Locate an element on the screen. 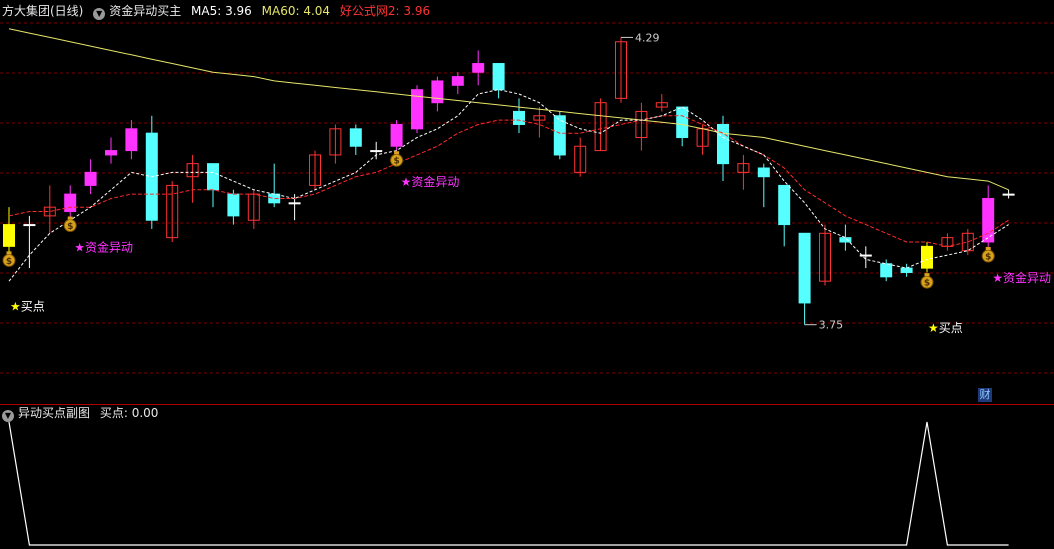 The height and width of the screenshot is (549, 1054). finance-badge: 财 is located at coordinates (985, 395).